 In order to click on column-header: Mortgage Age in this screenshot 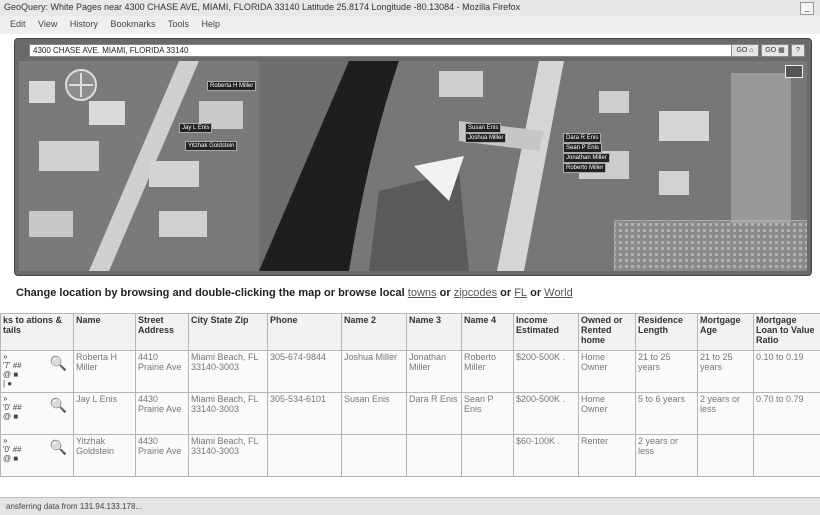, I will do `click(726, 332)`.